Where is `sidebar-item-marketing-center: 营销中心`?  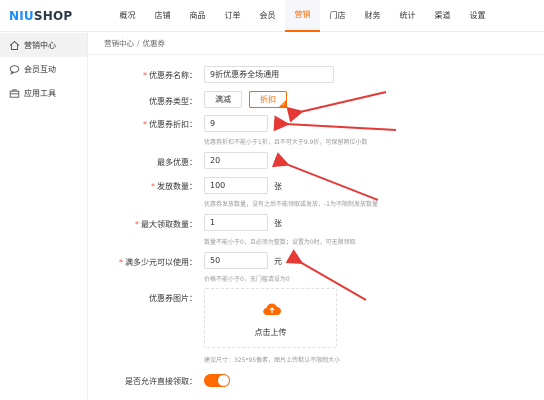
sidebar-item-marketing-center: 营销中心 is located at coordinates (43, 45).